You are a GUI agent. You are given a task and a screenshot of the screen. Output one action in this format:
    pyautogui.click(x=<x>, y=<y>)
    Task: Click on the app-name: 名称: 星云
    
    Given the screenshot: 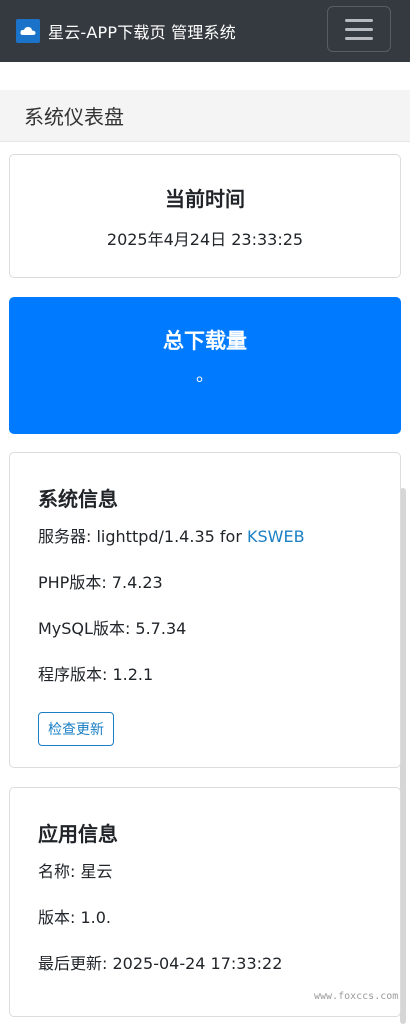 What is the action you would take?
    pyautogui.click(x=75, y=871)
    